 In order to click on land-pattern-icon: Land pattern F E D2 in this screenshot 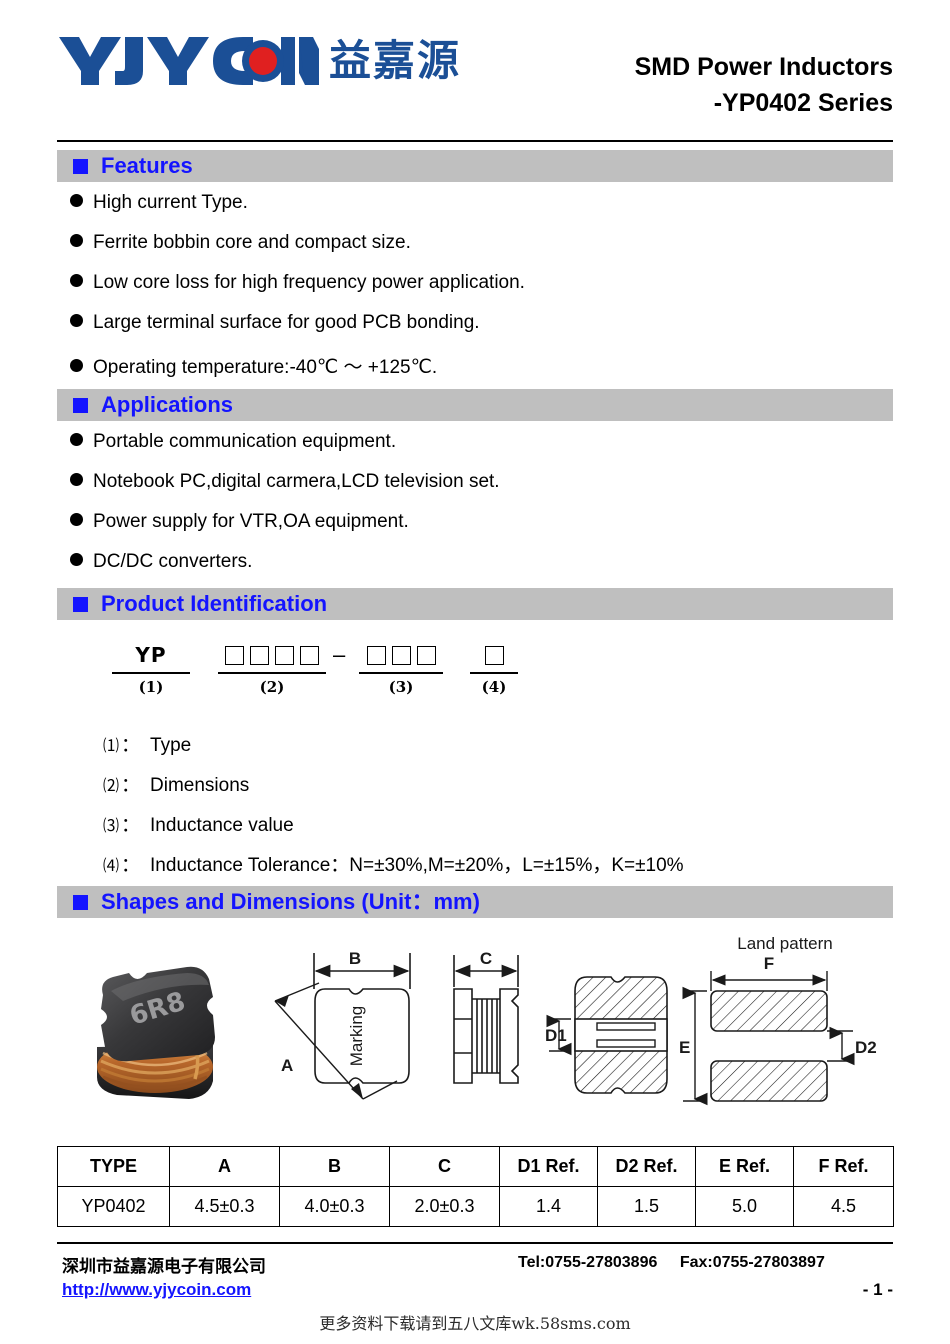, I will do `click(778, 1020)`.